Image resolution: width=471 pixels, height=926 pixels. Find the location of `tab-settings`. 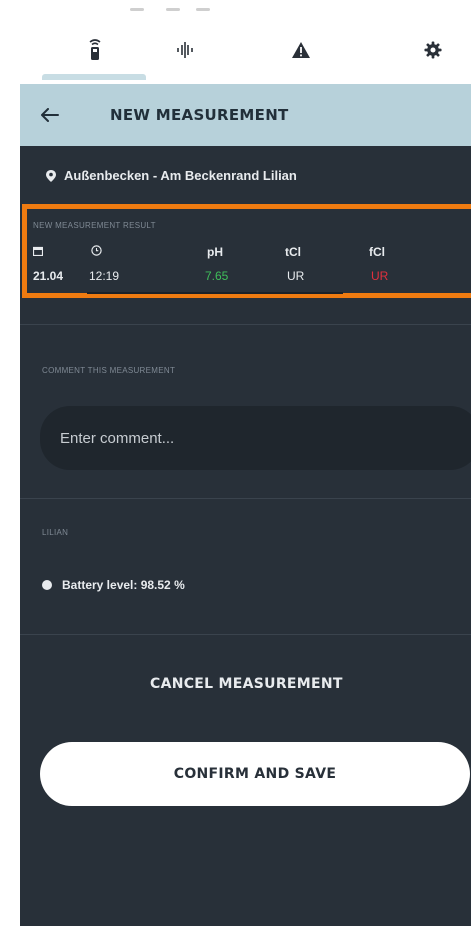

tab-settings is located at coordinates (429, 50).